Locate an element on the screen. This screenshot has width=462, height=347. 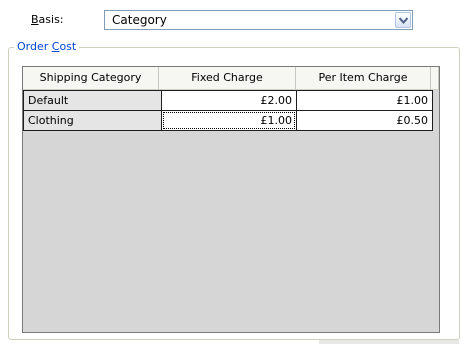
cell-fixed-charge: £2.00 is located at coordinates (229, 100).